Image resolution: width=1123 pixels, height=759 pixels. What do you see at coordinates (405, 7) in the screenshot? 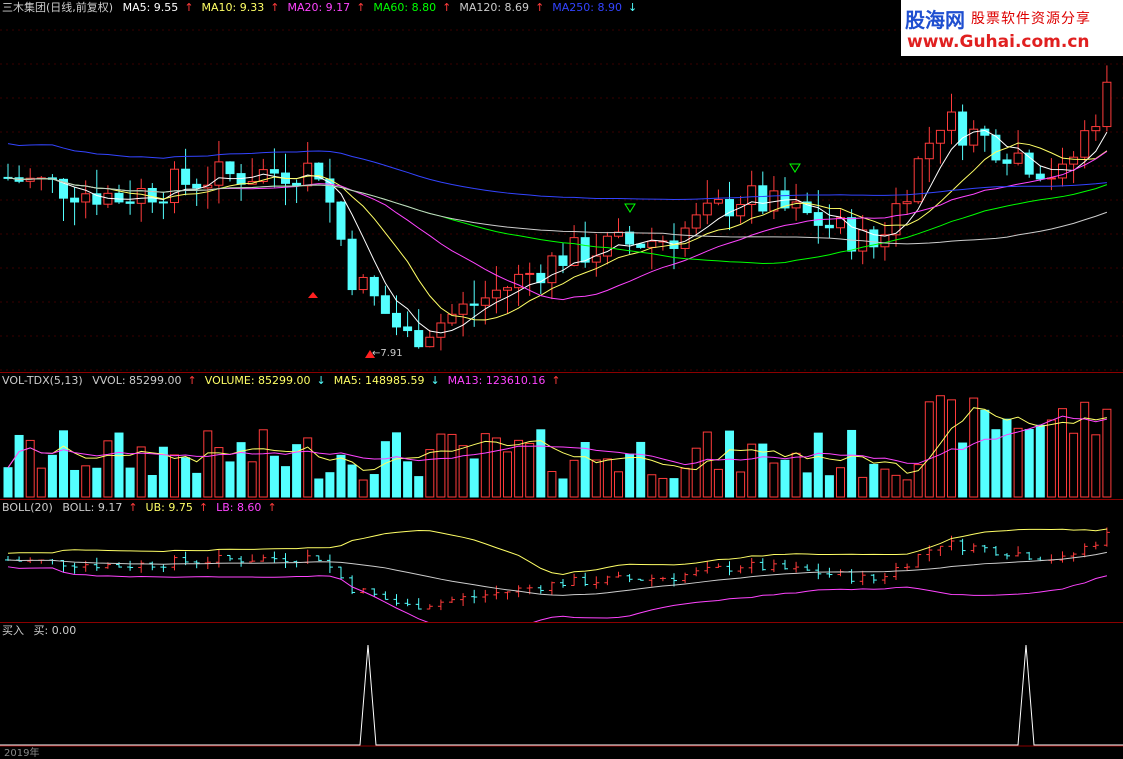
I see `ma-legend-item: MA60: 8.80` at bounding box center [405, 7].